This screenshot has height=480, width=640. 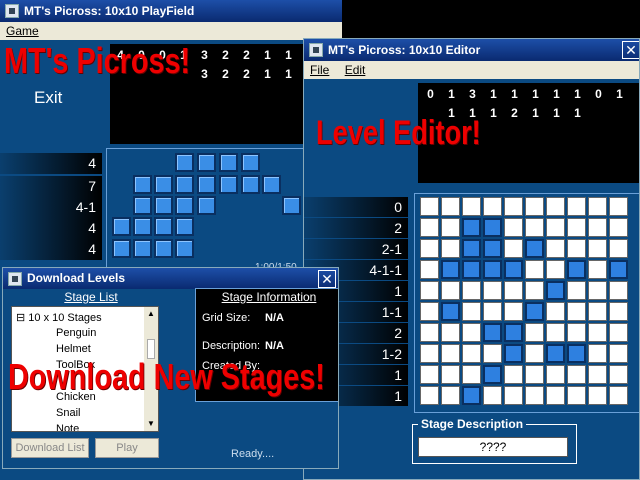 I want to click on menu-edit: Edit, so click(x=355, y=70).